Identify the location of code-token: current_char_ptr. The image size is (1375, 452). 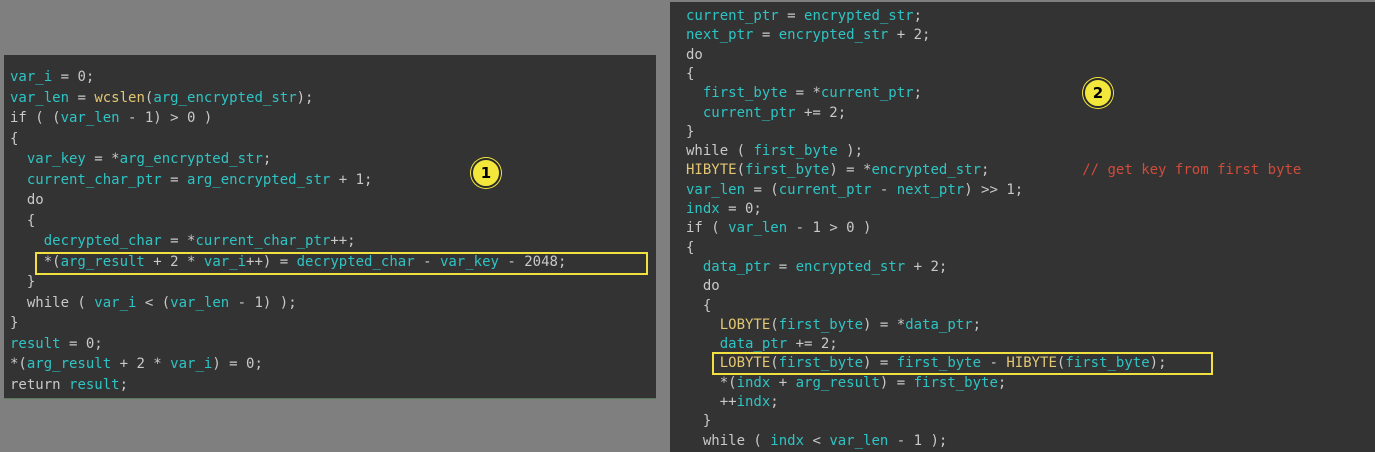
(263, 241).